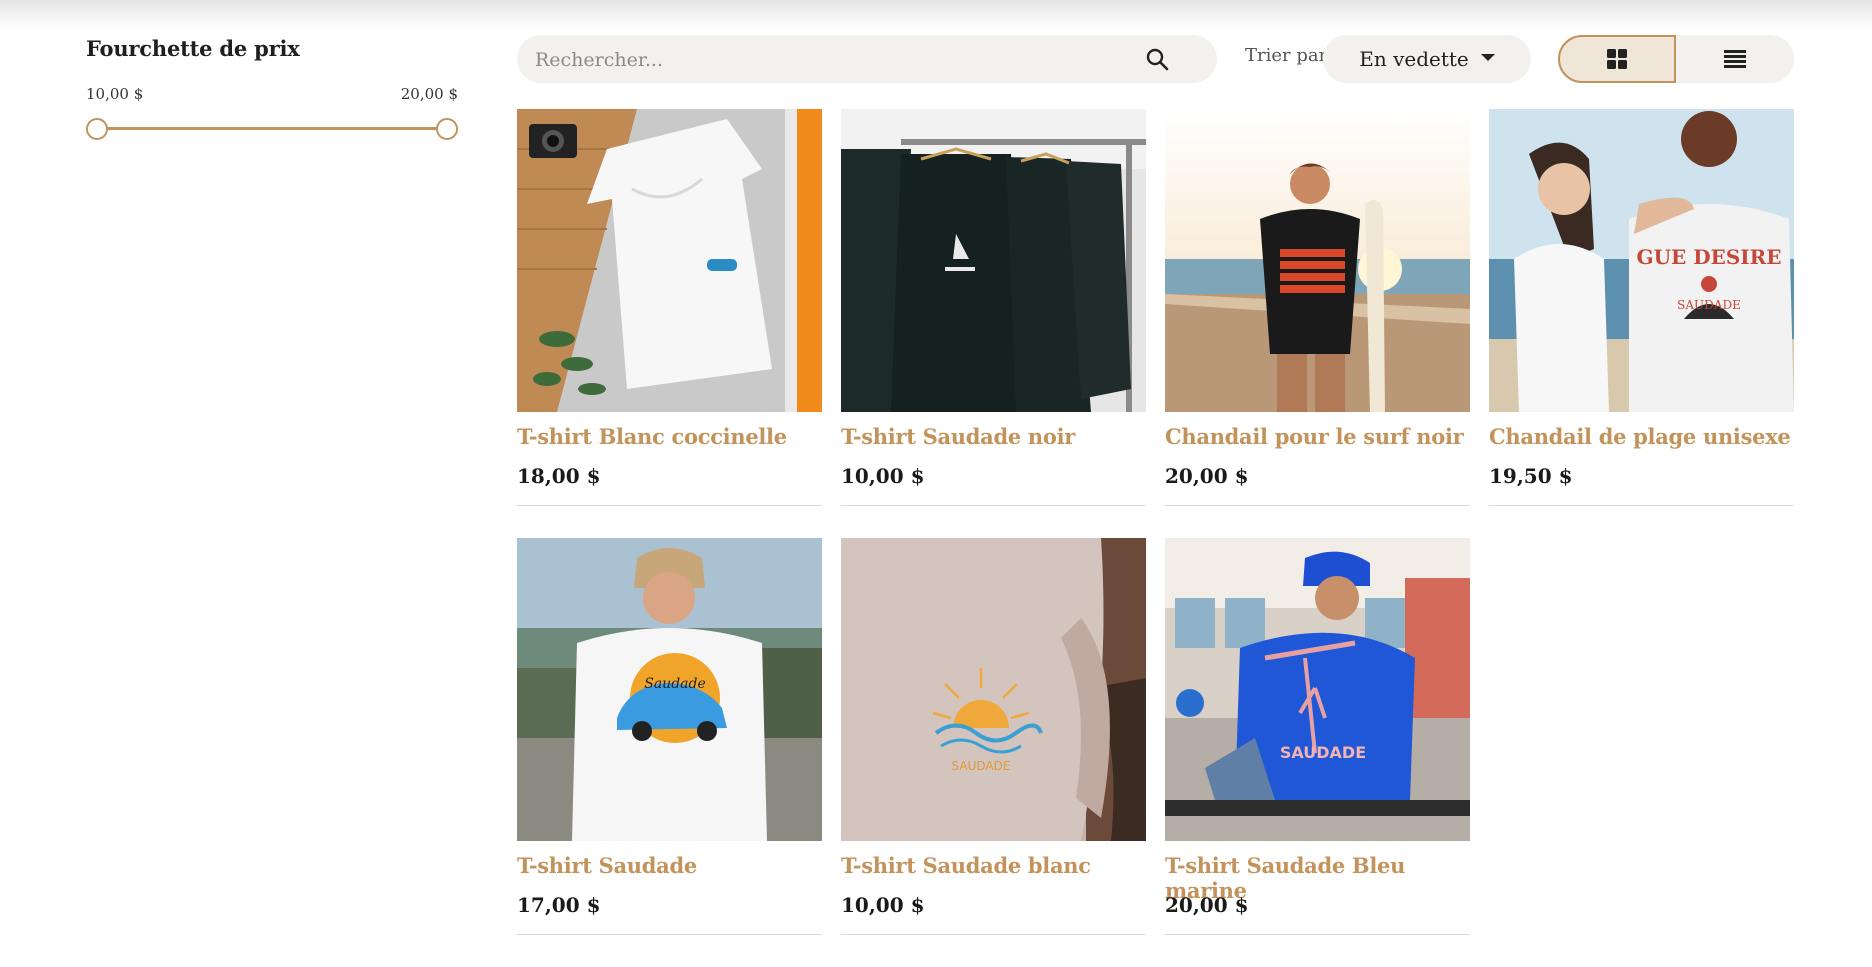  What do you see at coordinates (559, 476) in the screenshot?
I see `product-price: 18,00 $` at bounding box center [559, 476].